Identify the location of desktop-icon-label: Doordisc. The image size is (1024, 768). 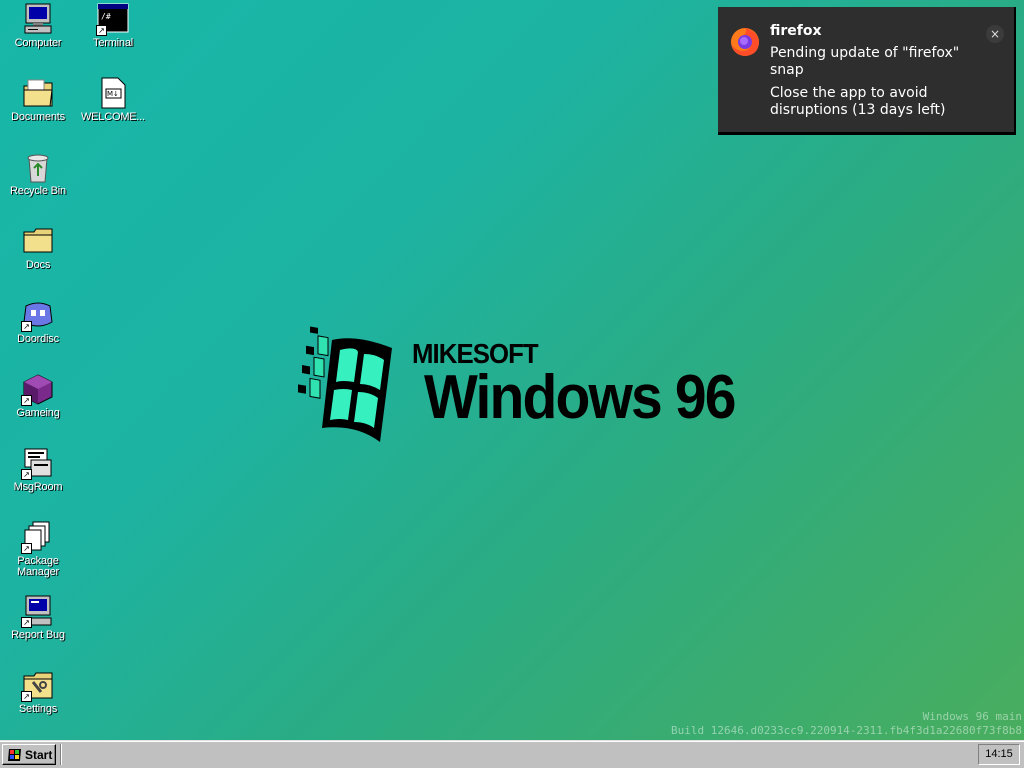
(38, 339).